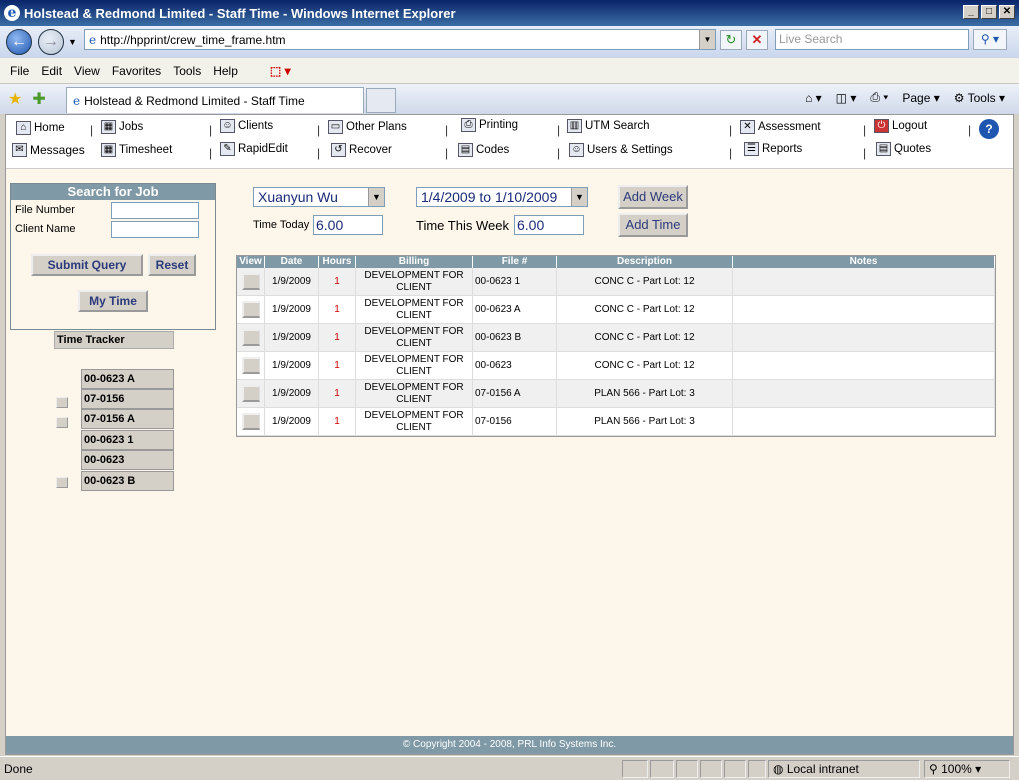 This screenshot has height=780, width=1019. I want to click on nav-assessment: ✕ Assessment, so click(780, 127).